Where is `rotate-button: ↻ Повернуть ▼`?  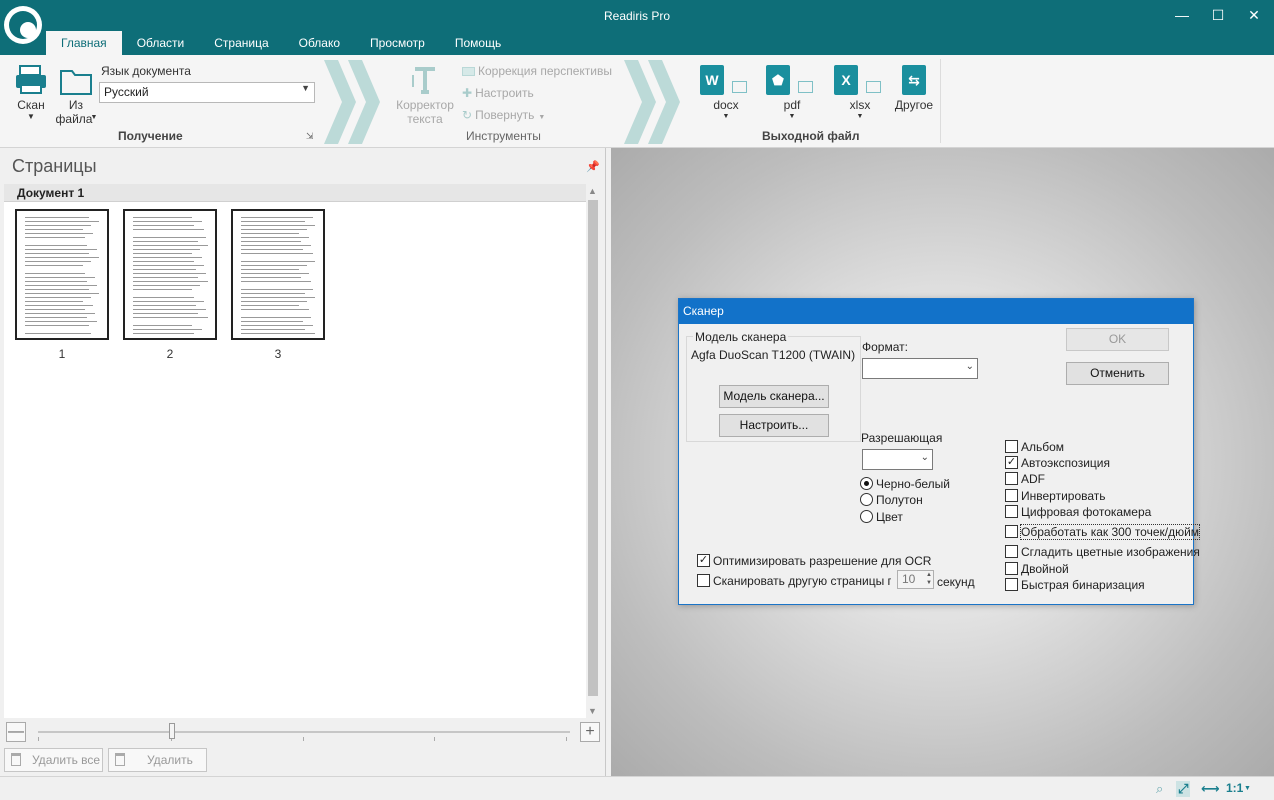 rotate-button: ↻ Повернуть ▼ is located at coordinates (503, 115).